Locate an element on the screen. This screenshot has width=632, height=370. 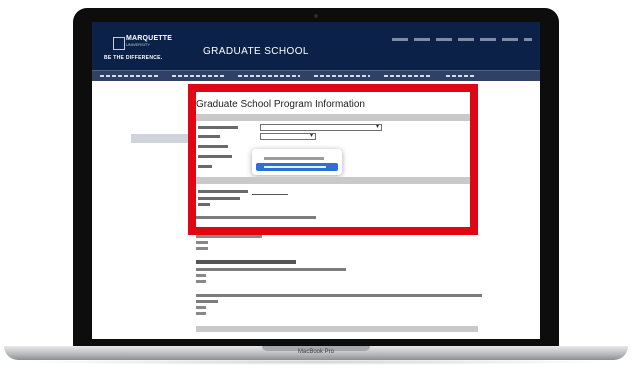
section-heading is located at coordinates (246, 262).